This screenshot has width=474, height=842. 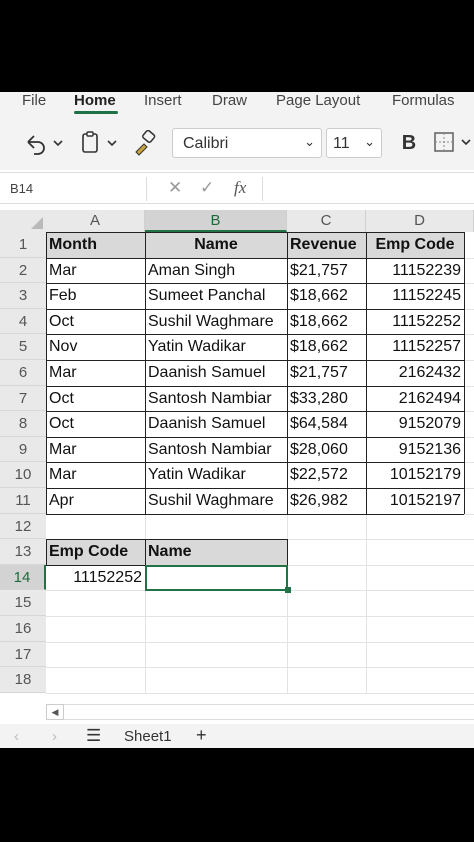 What do you see at coordinates (318, 101) in the screenshot?
I see `menu-page-layout: Page Layout` at bounding box center [318, 101].